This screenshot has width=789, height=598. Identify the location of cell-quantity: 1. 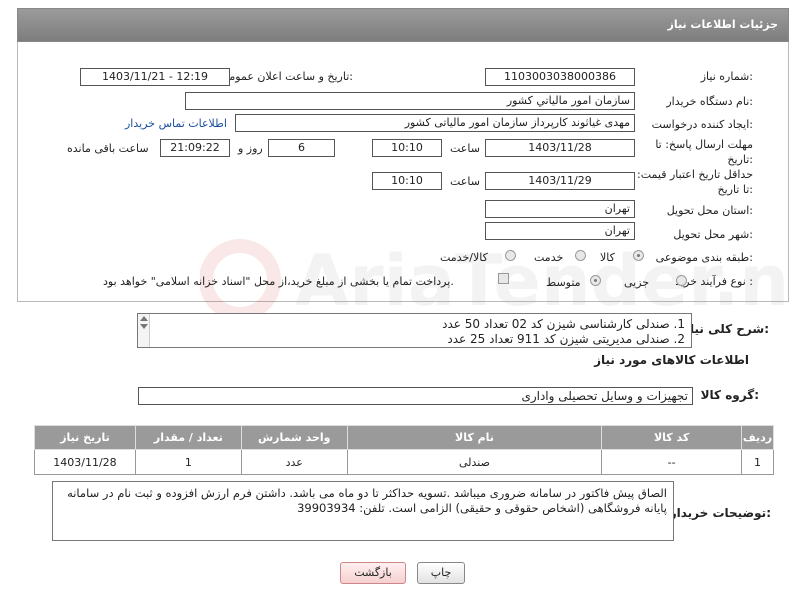
(188, 462).